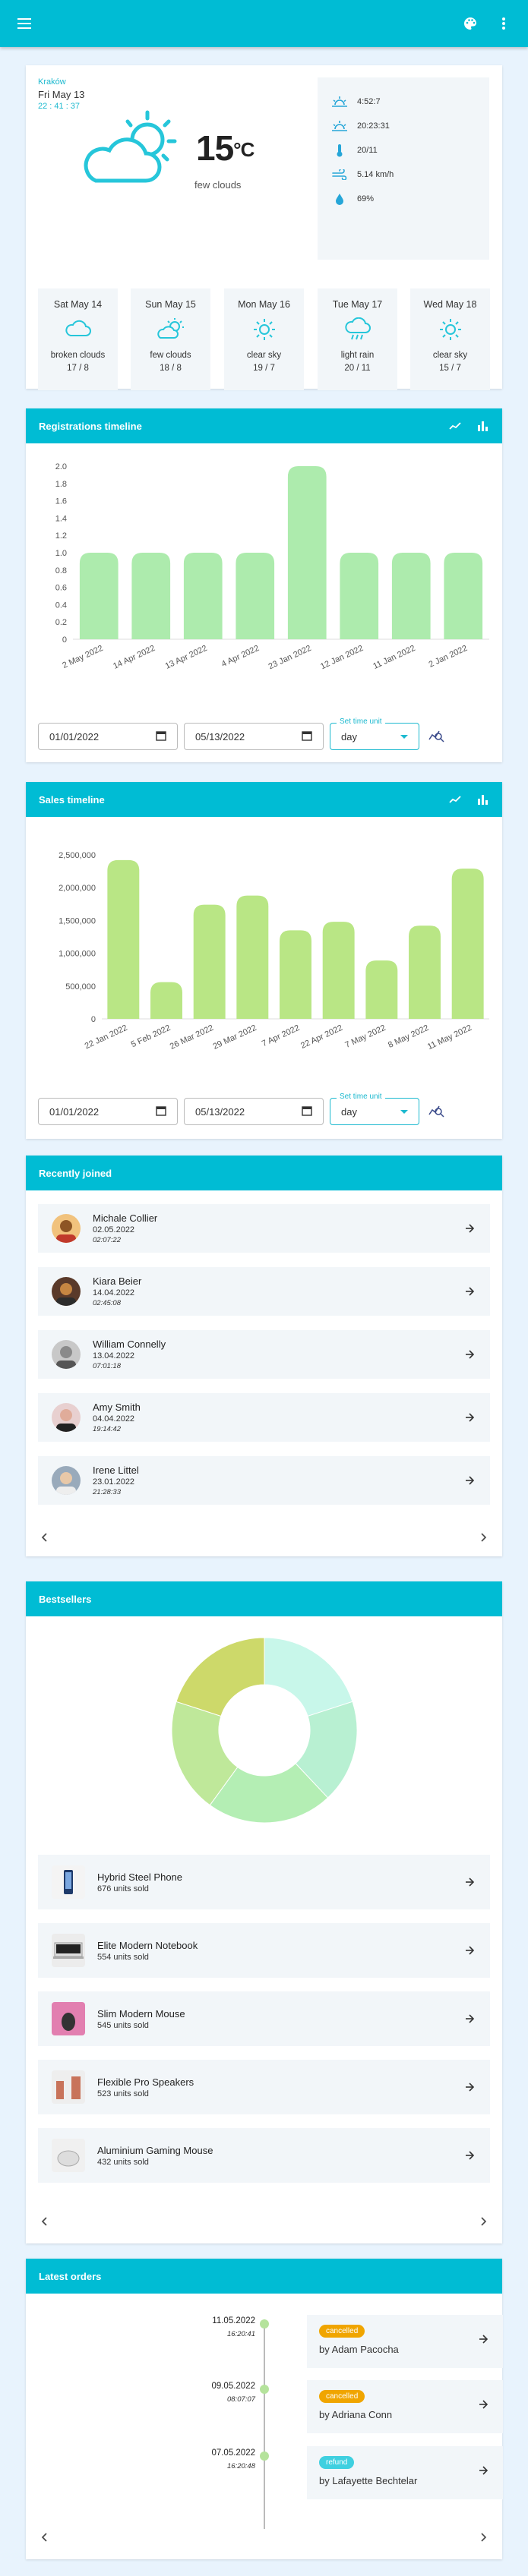 The image size is (528, 2576). Describe the element at coordinates (504, 23) in the screenshot. I see `more-vert-icon` at that location.